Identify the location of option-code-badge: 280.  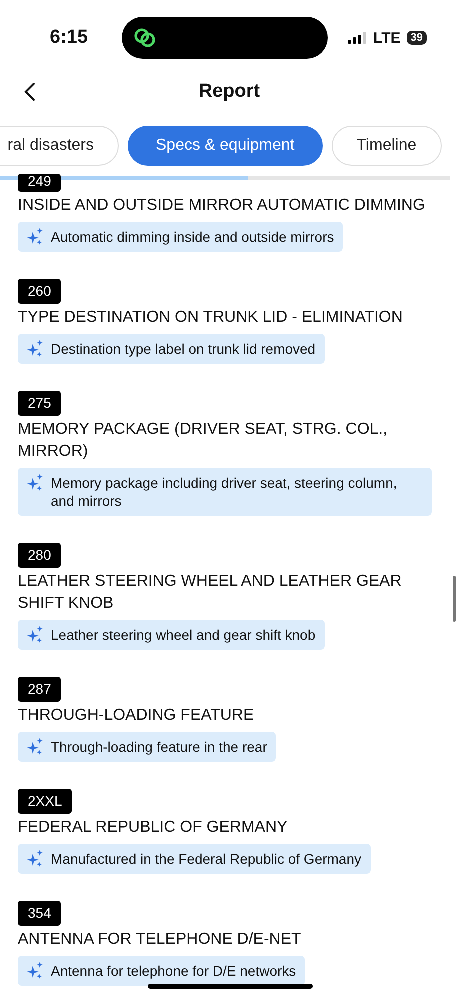
(40, 555).